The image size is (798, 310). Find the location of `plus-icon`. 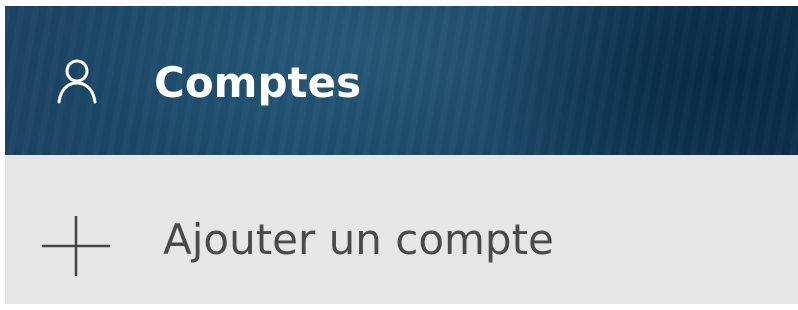

plus-icon is located at coordinates (76, 250).